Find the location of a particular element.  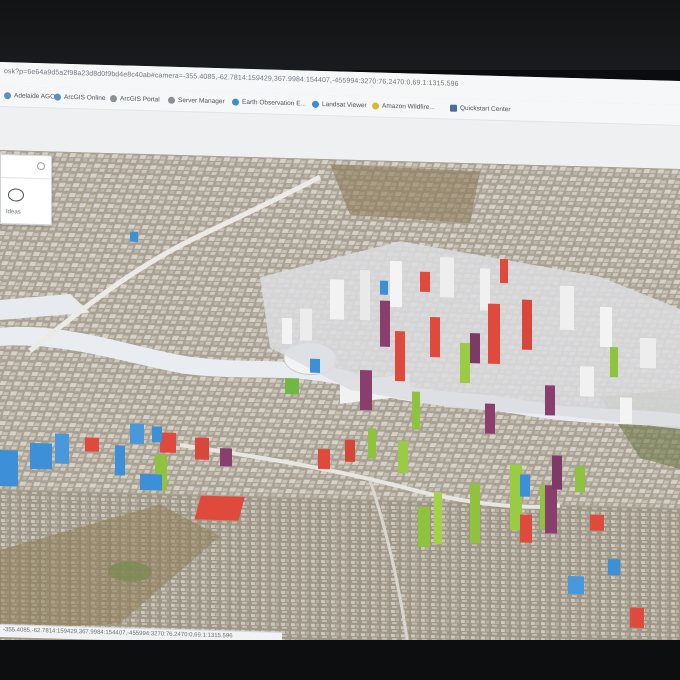

bookmark-server-manager: Server Manager is located at coordinates (196, 100).